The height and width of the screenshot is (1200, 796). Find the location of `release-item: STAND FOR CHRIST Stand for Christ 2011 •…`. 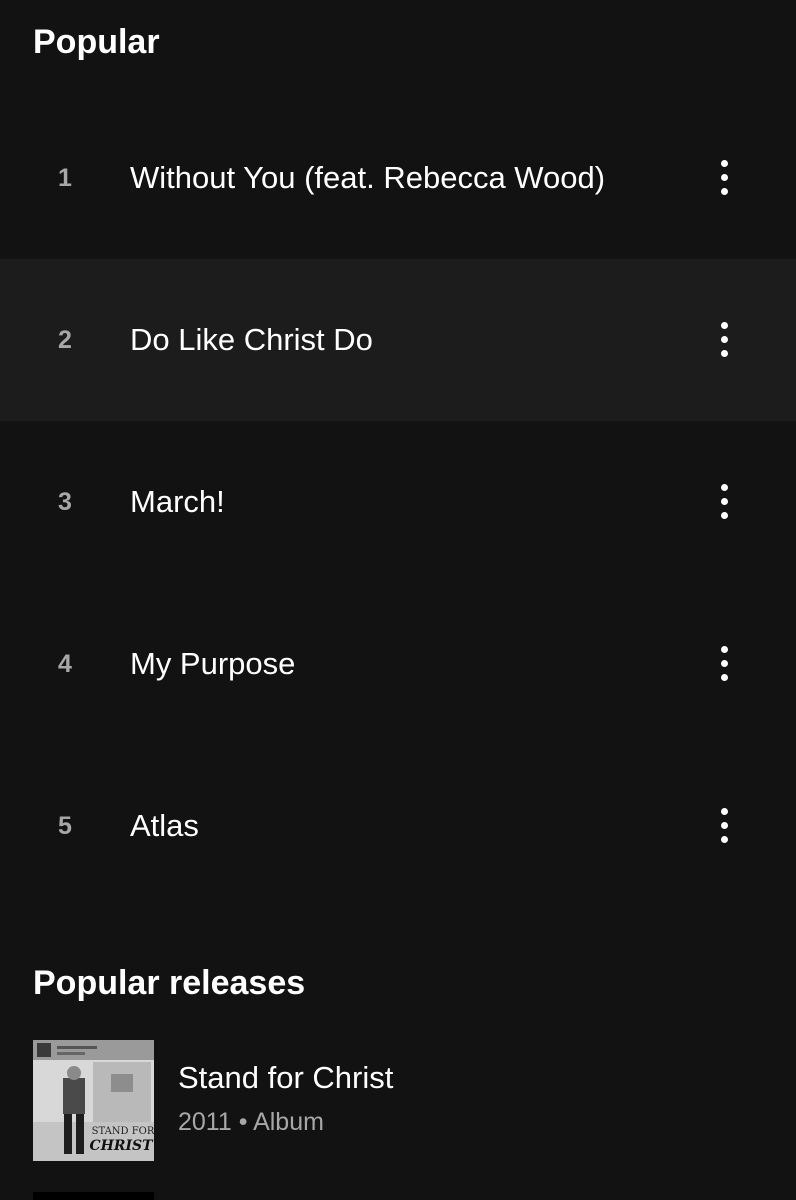

release-item: STAND FOR CHRIST Stand for Christ 2011 •… is located at coordinates (403, 1101).